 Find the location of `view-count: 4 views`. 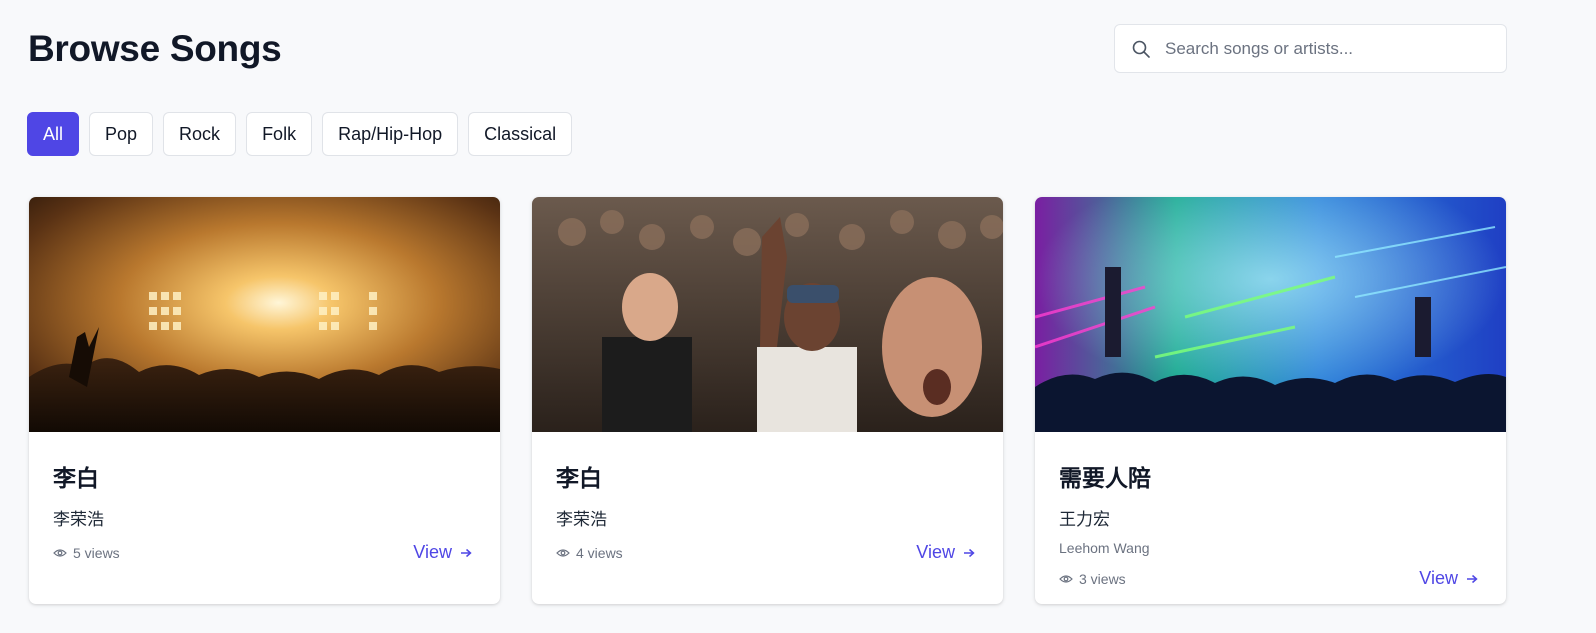

view-count: 4 views is located at coordinates (589, 553).